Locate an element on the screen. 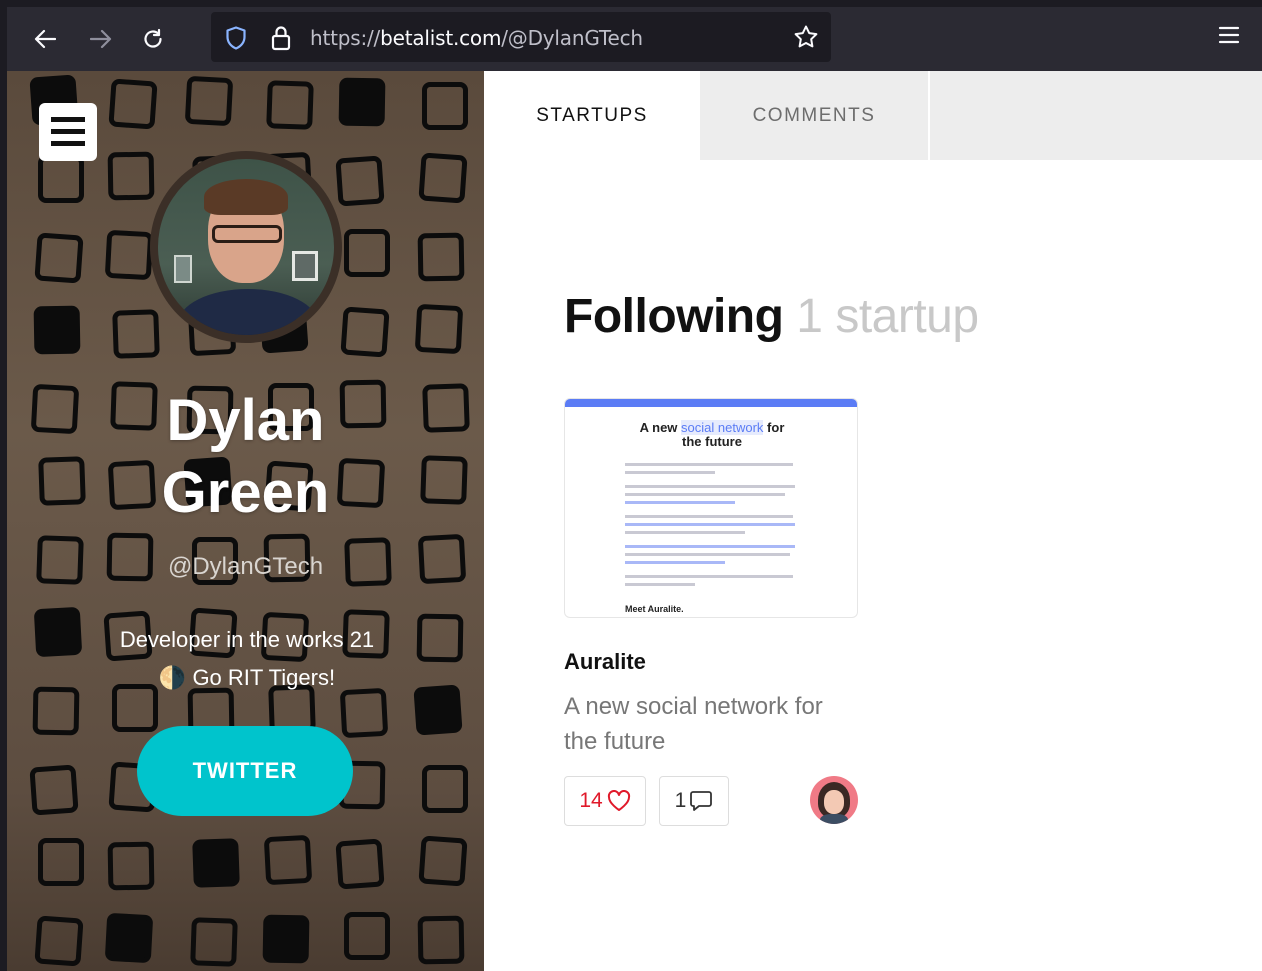 This screenshot has height=971, width=1262. thumbnail-title: A new social network for the future is located at coordinates (711, 434).